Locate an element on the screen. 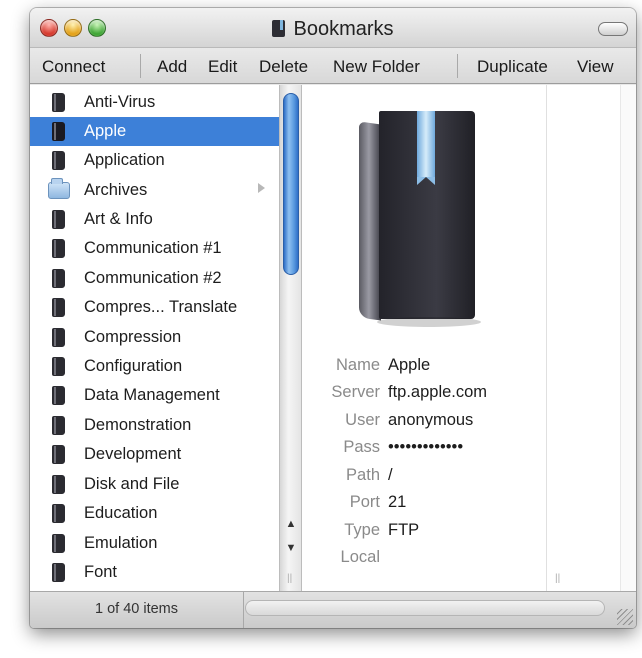 The image size is (642, 658). empty-column-pane: || is located at coordinates (591, 338).